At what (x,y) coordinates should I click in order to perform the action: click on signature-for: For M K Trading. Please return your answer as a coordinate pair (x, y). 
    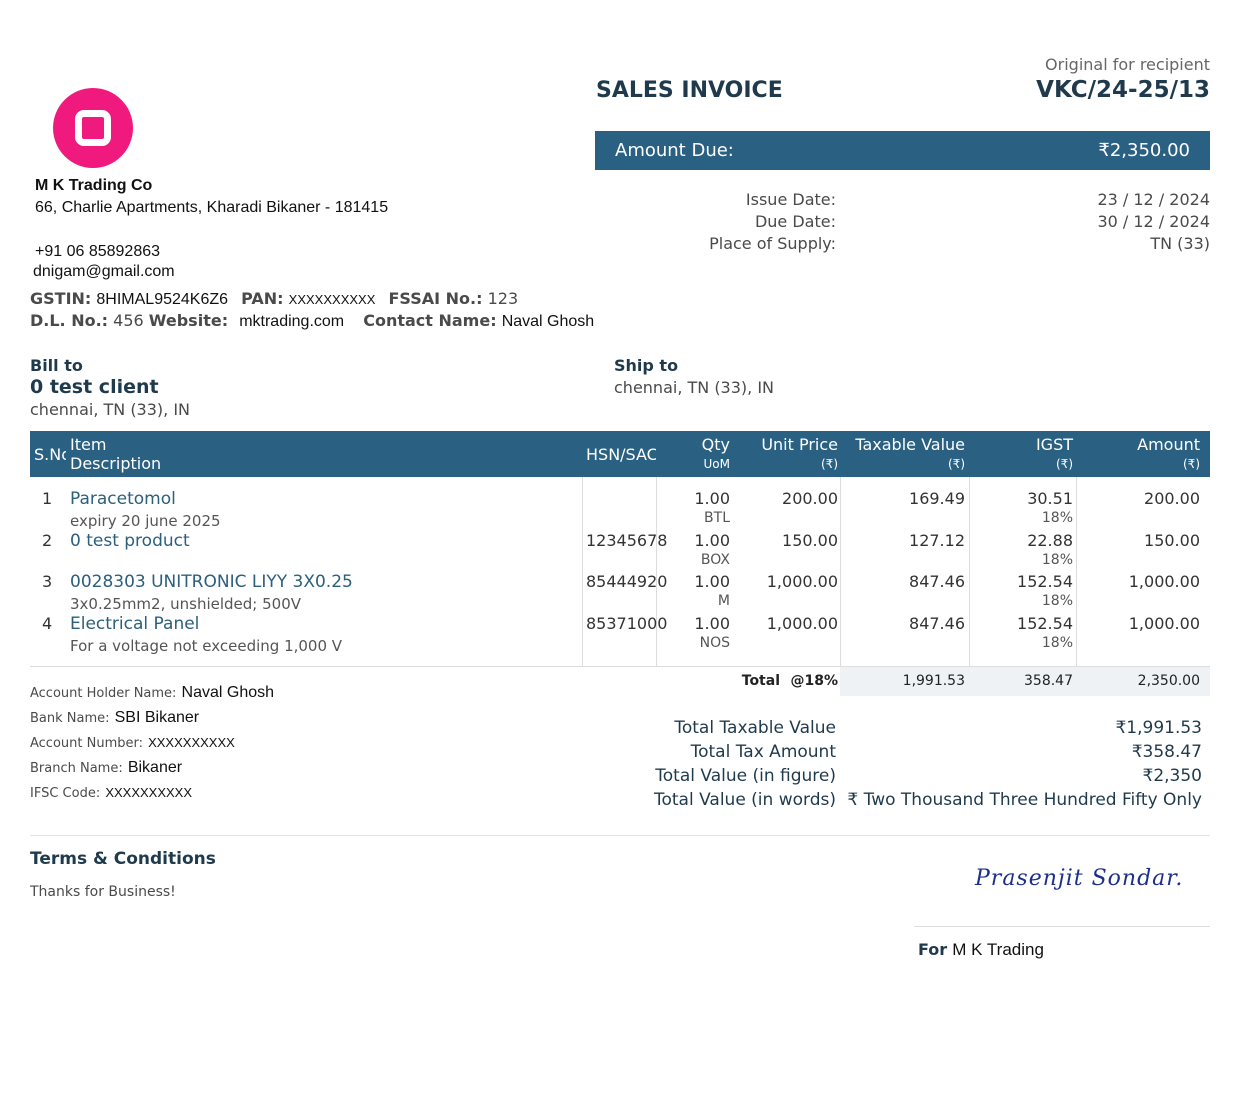
    Looking at the image, I should click on (981, 950).